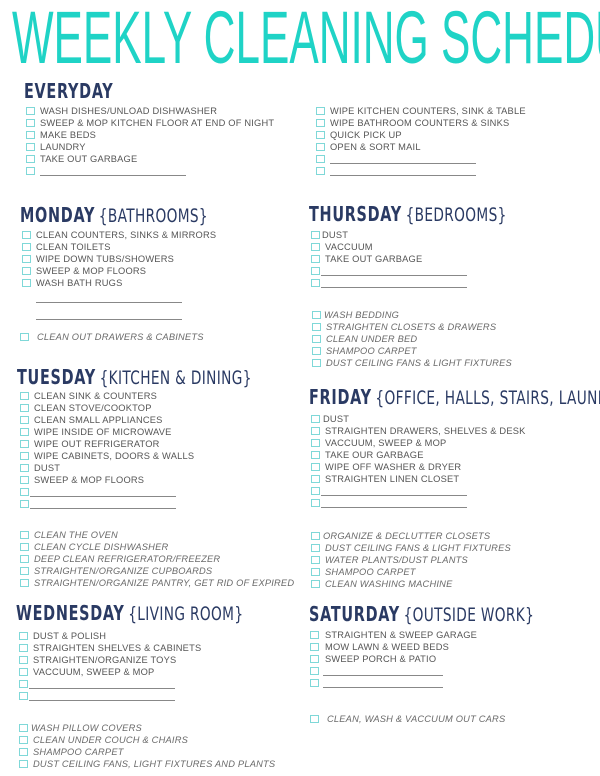 The width and height of the screenshot is (600, 776). I want to click on task-item: TAKE OUT GARBAGE, so click(150, 159).